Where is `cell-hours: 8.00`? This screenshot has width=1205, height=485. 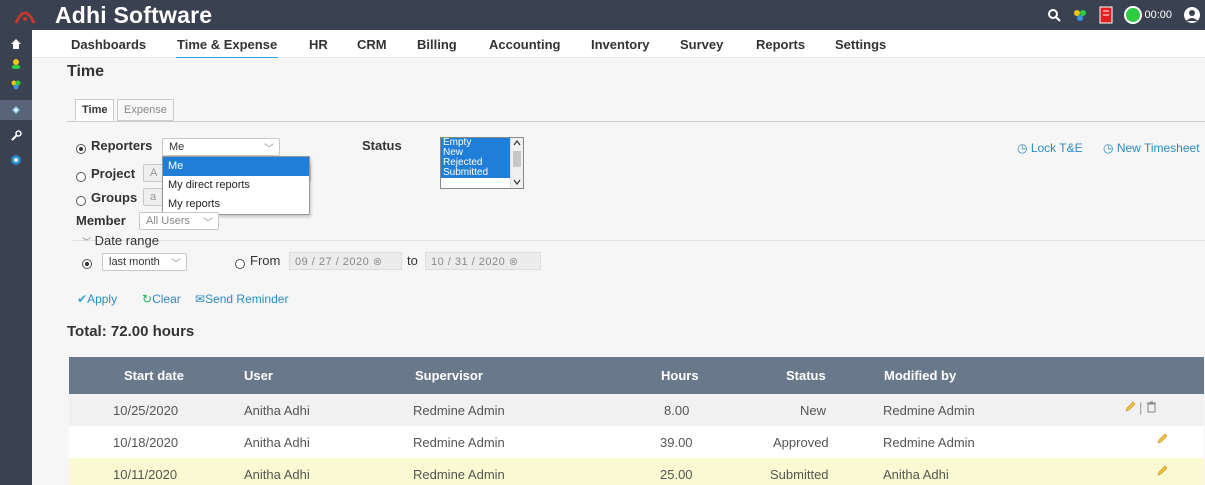
cell-hours: 8.00 is located at coordinates (677, 410).